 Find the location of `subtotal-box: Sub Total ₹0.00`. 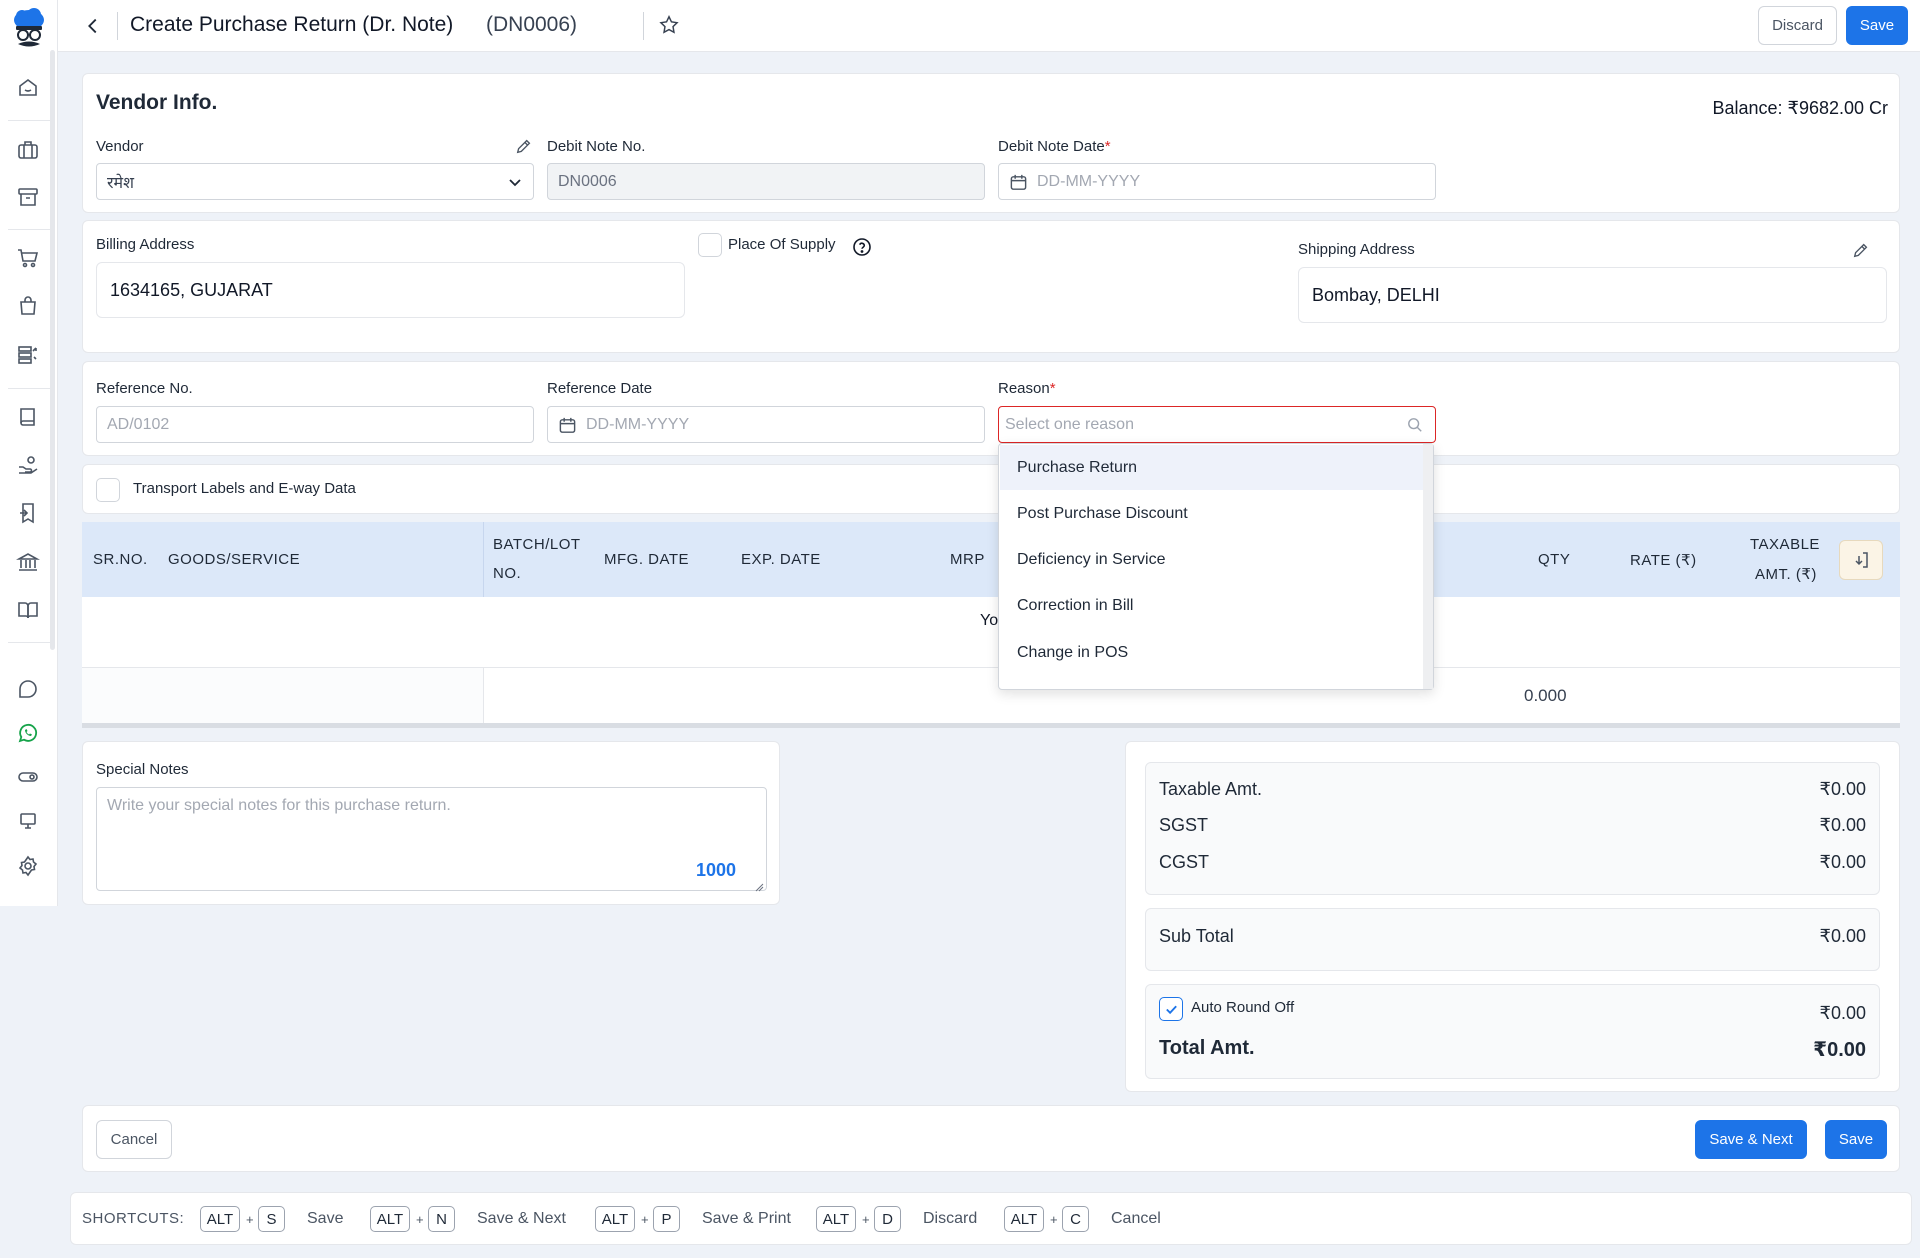

subtotal-box: Sub Total ₹0.00 is located at coordinates (1512, 939).